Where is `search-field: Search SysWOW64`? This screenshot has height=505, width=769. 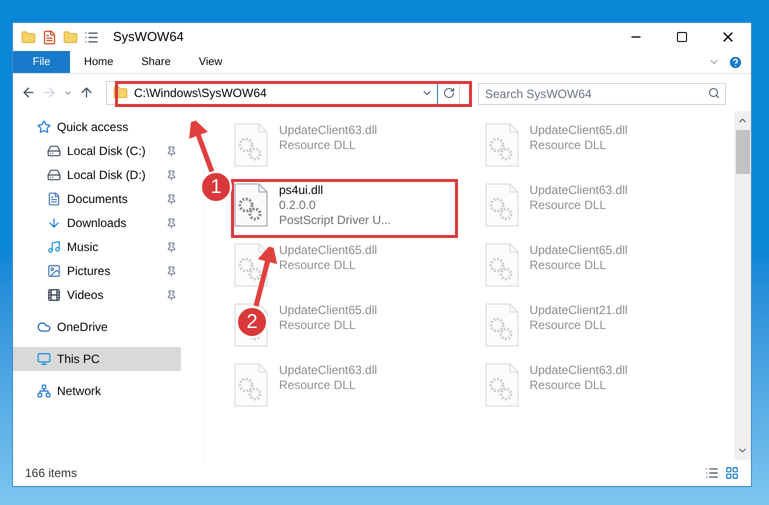
search-field: Search SysWOW64 is located at coordinates (602, 93).